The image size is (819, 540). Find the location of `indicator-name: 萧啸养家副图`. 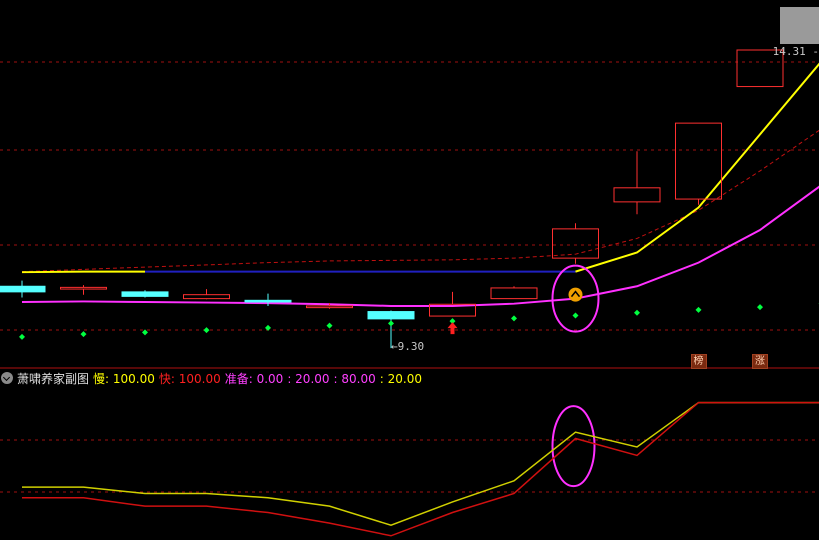

indicator-name: 萧啸养家副图 is located at coordinates (53, 378).